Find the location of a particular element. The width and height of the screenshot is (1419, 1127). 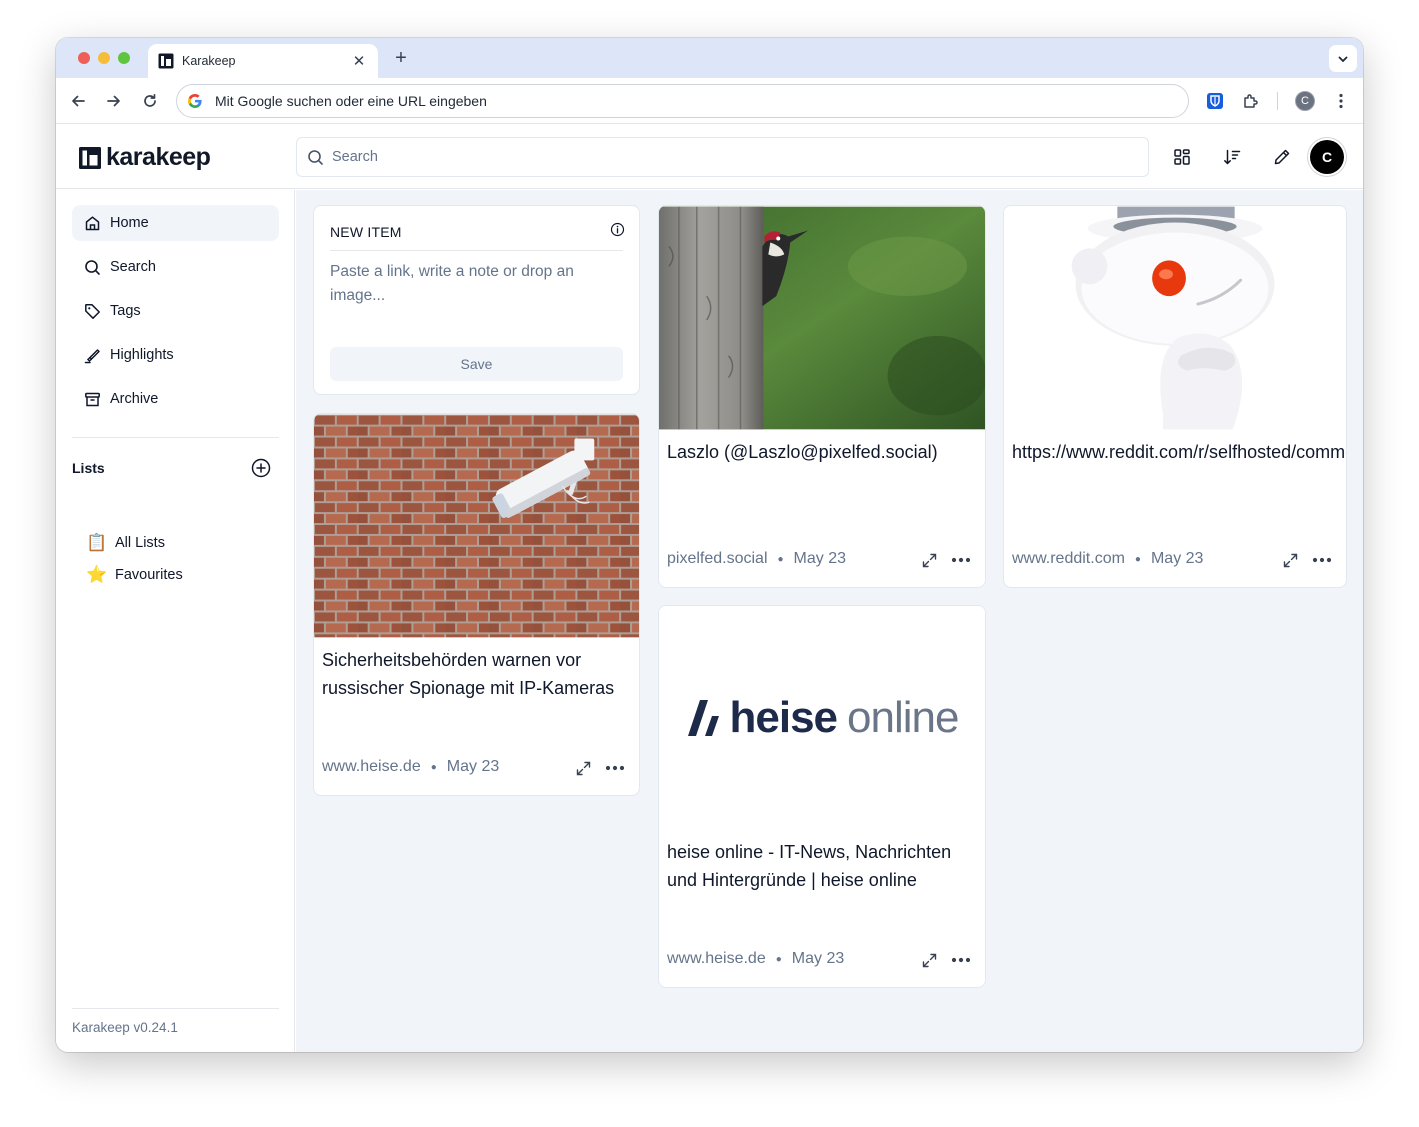

extensions-button is located at coordinates (1251, 101).